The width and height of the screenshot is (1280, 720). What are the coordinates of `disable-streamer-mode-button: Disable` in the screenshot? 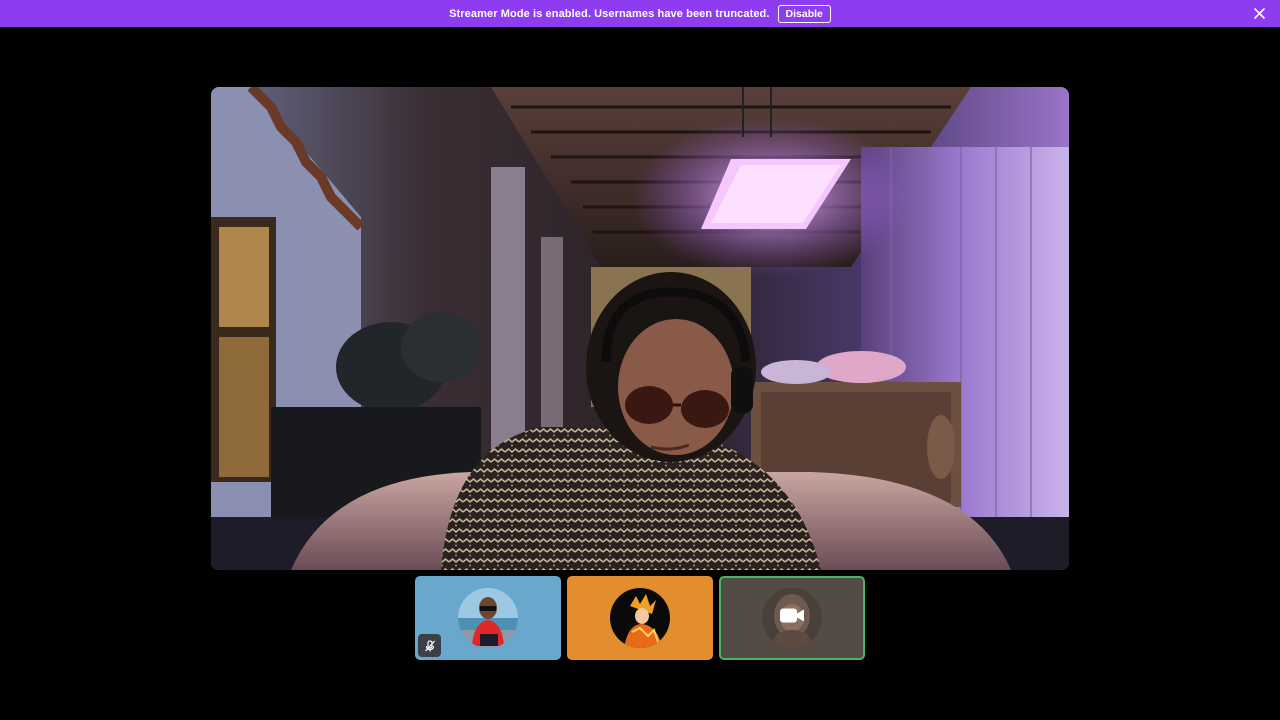 It's located at (804, 13).